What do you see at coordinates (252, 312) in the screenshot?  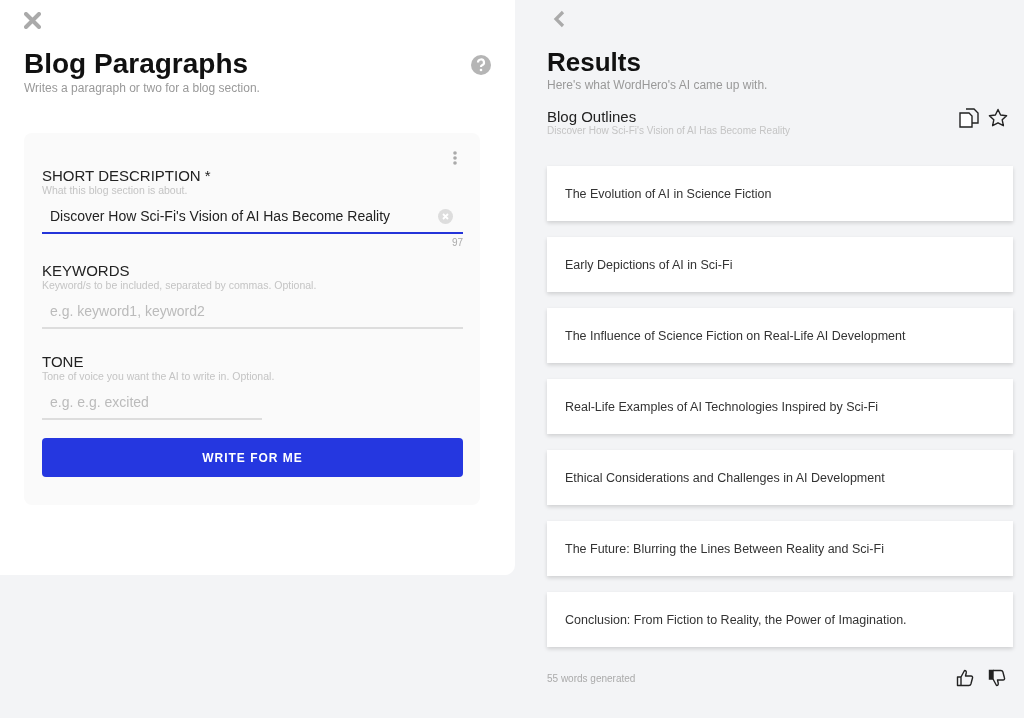 I see `input-field: e.g. keyword1, keyword2` at bounding box center [252, 312].